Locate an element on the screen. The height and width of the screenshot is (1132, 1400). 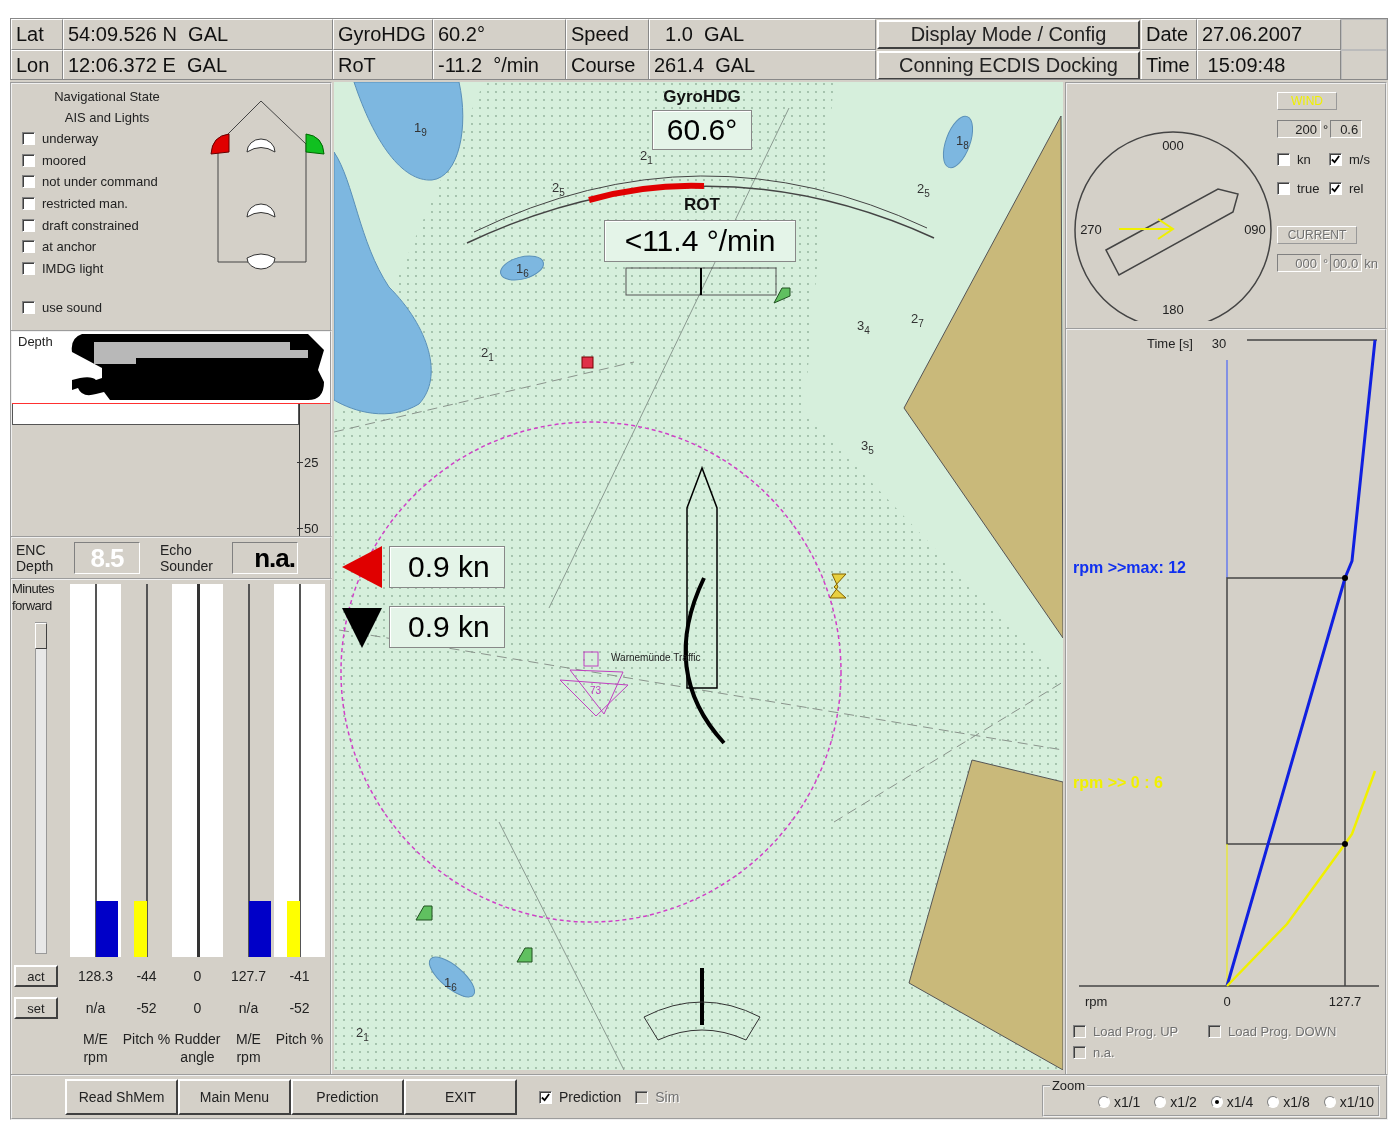
current-title: CURRENT is located at coordinates (1317, 235).